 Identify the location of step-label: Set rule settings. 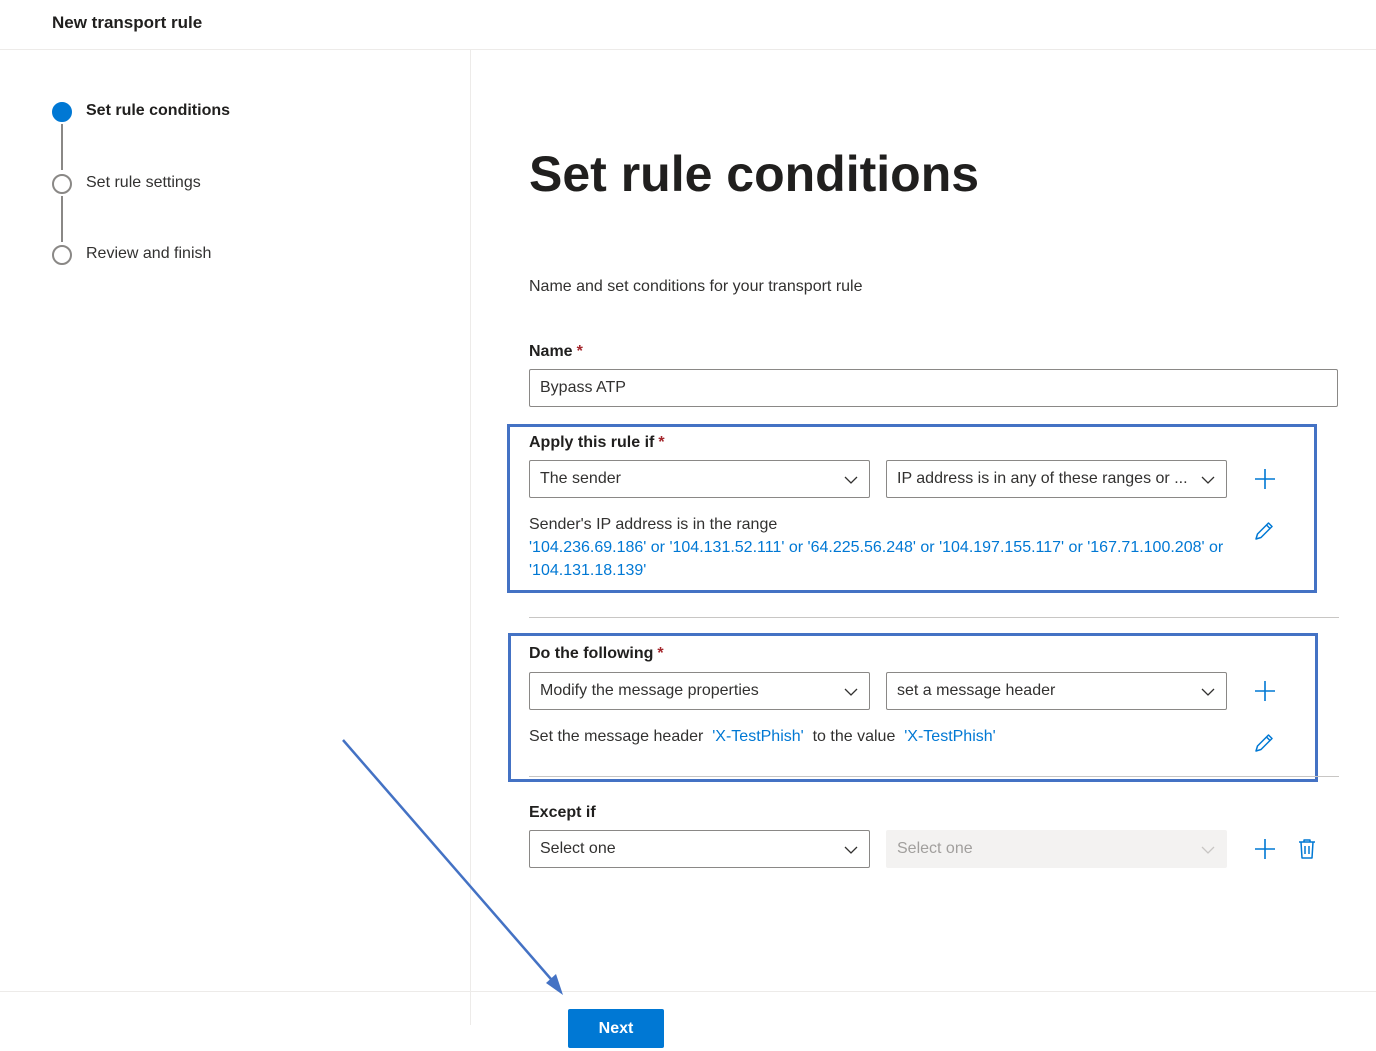
(143, 182).